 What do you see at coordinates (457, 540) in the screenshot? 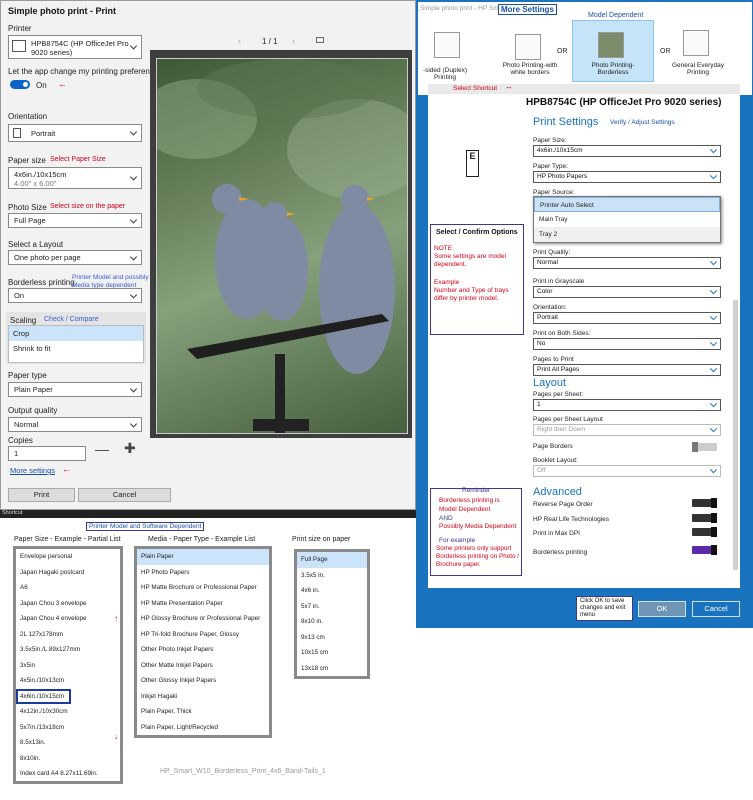
I see `reminder-example: For example` at bounding box center [457, 540].